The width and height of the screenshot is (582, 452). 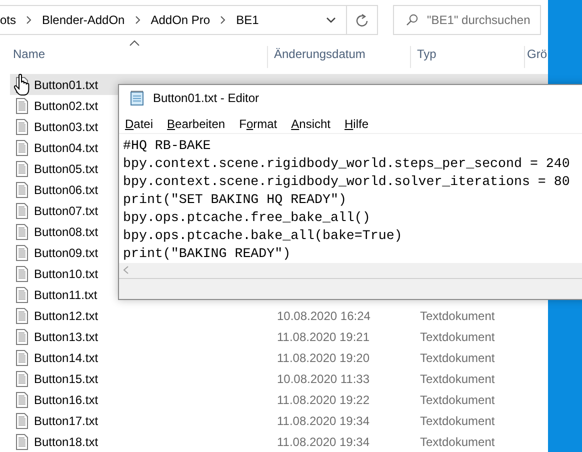 I want to click on file-name: Button09.txt, so click(x=66, y=253).